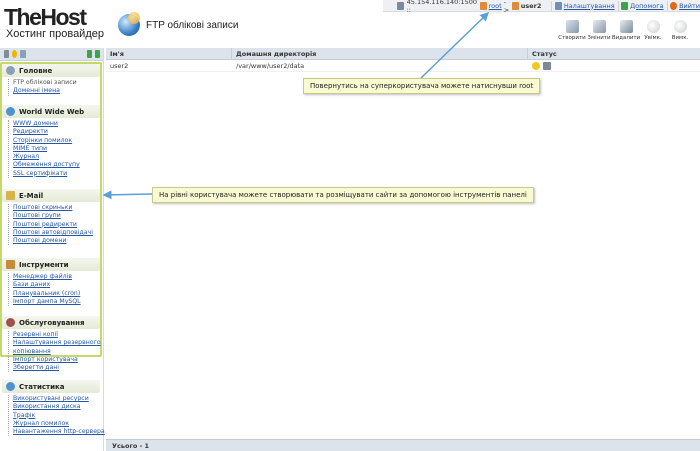 The height and width of the screenshot is (451, 700). What do you see at coordinates (689, 6) in the screenshot?
I see `logout-link: Вийти` at bounding box center [689, 6].